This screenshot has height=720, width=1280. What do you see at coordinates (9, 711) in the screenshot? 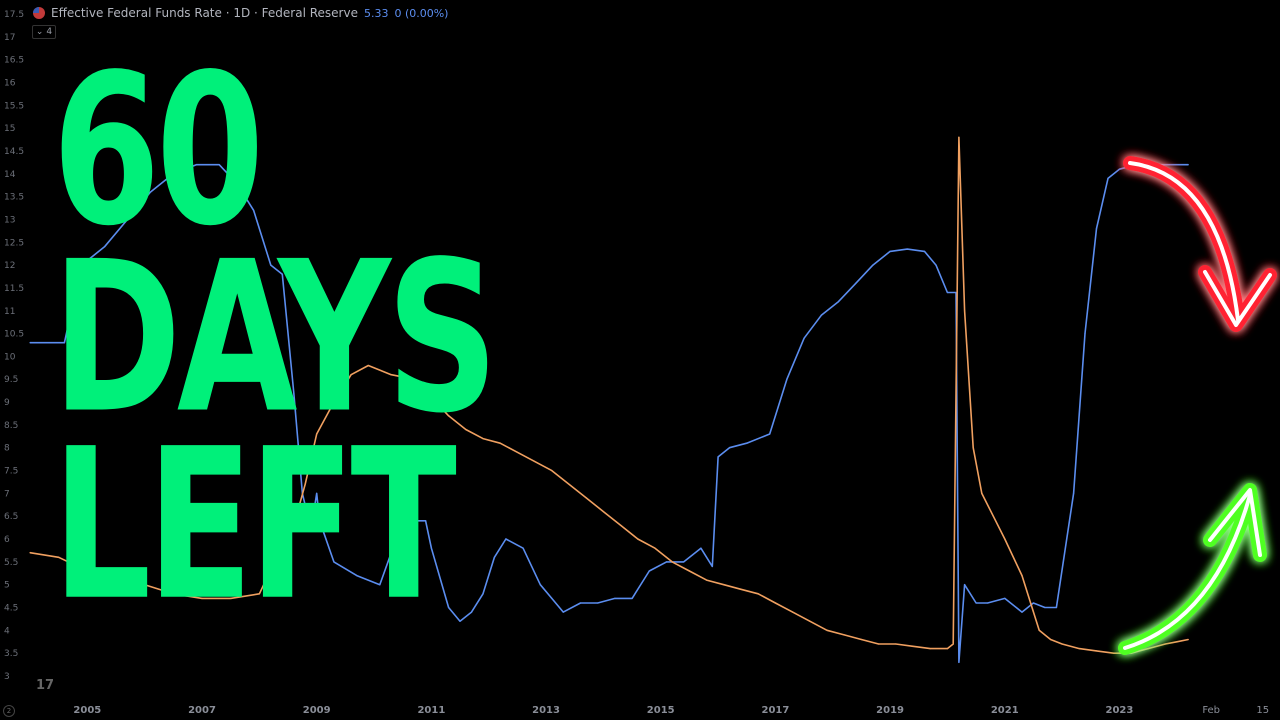
I see `corner-badge: 2` at bounding box center [9, 711].